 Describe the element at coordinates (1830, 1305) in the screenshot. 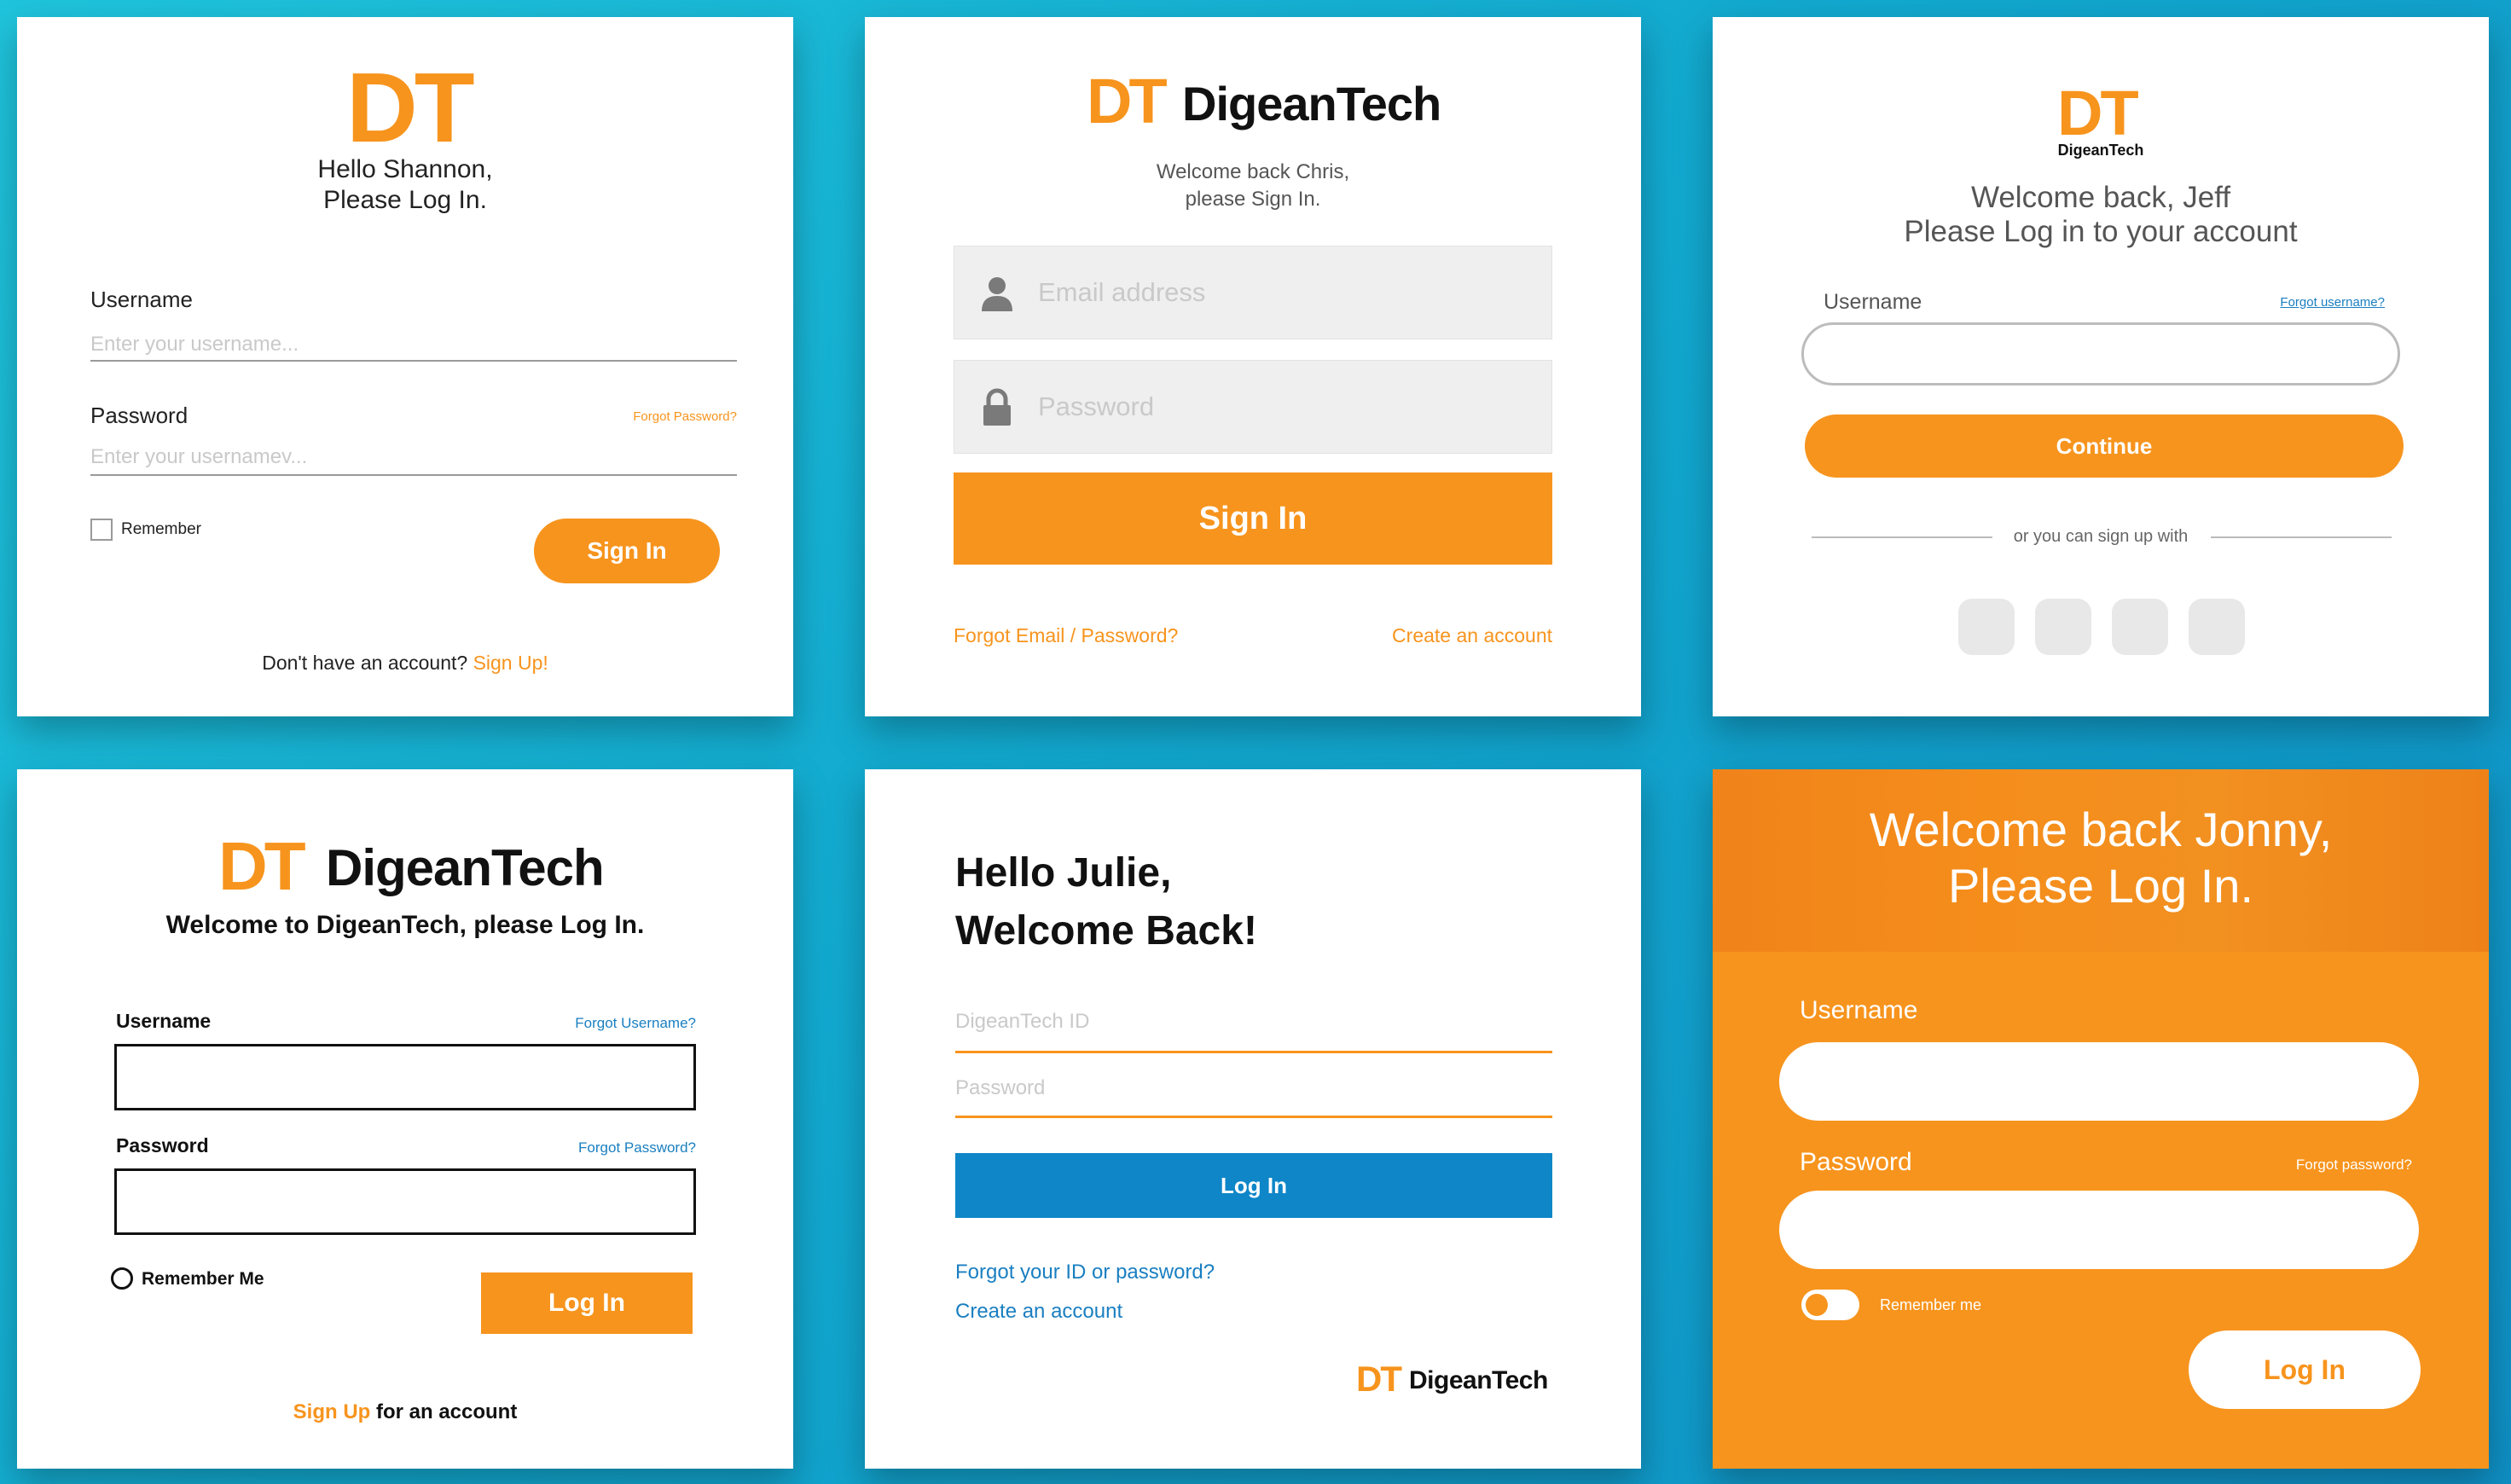

I see `remember-toggle` at that location.